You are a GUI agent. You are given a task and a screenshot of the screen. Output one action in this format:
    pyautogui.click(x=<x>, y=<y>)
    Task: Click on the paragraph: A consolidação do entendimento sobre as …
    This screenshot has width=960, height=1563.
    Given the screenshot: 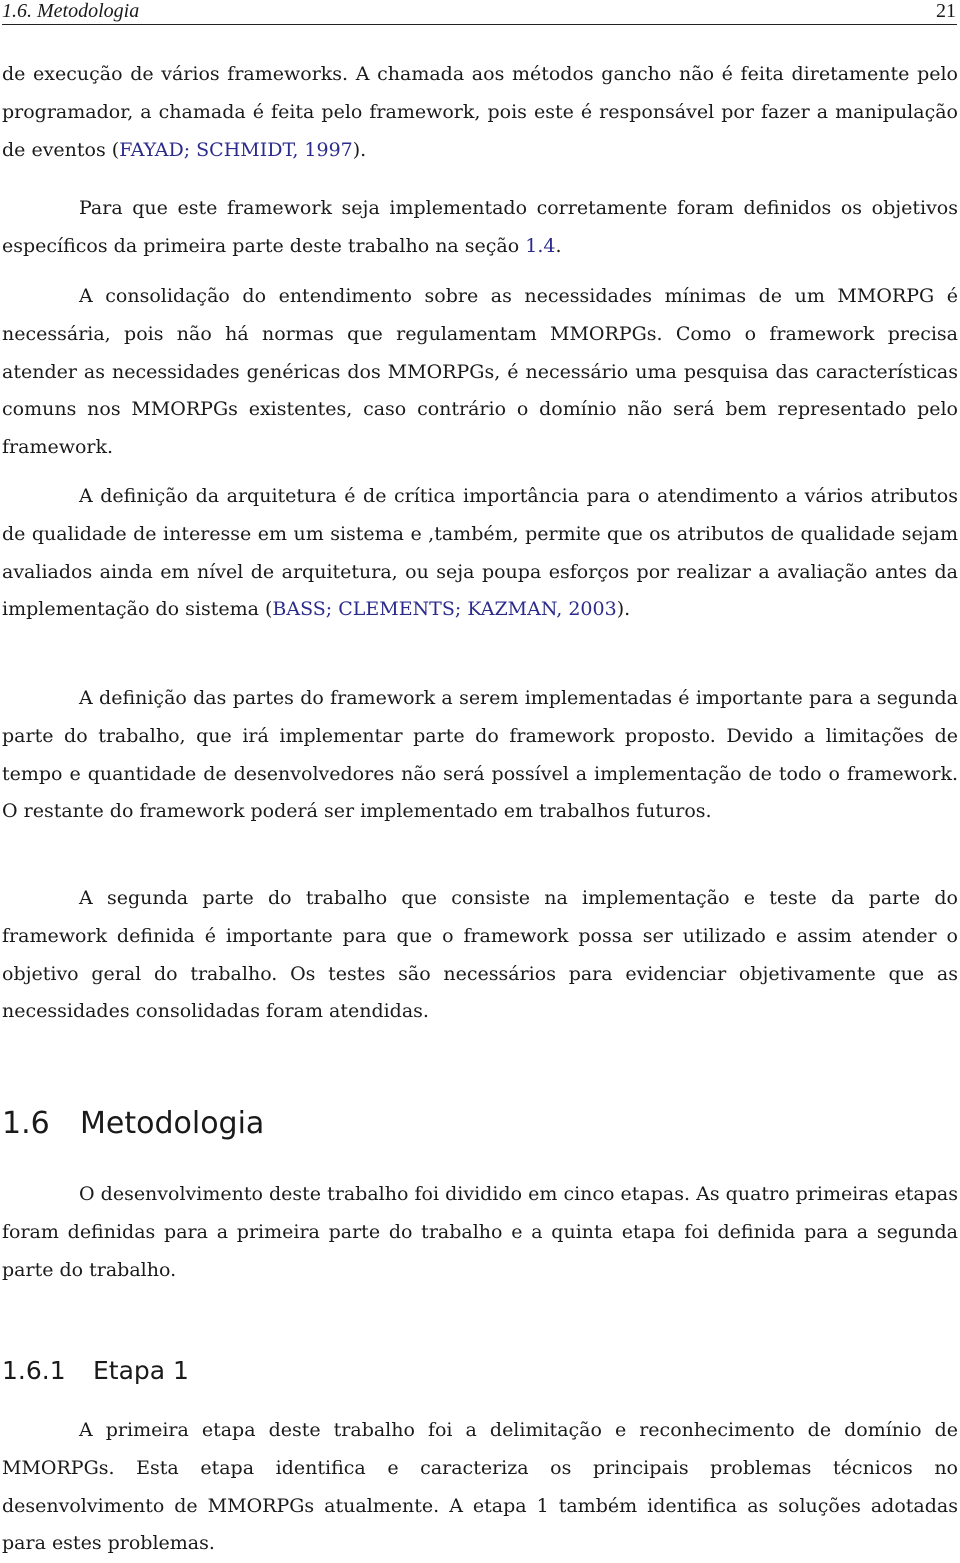 What is the action you would take?
    pyautogui.click(x=480, y=372)
    